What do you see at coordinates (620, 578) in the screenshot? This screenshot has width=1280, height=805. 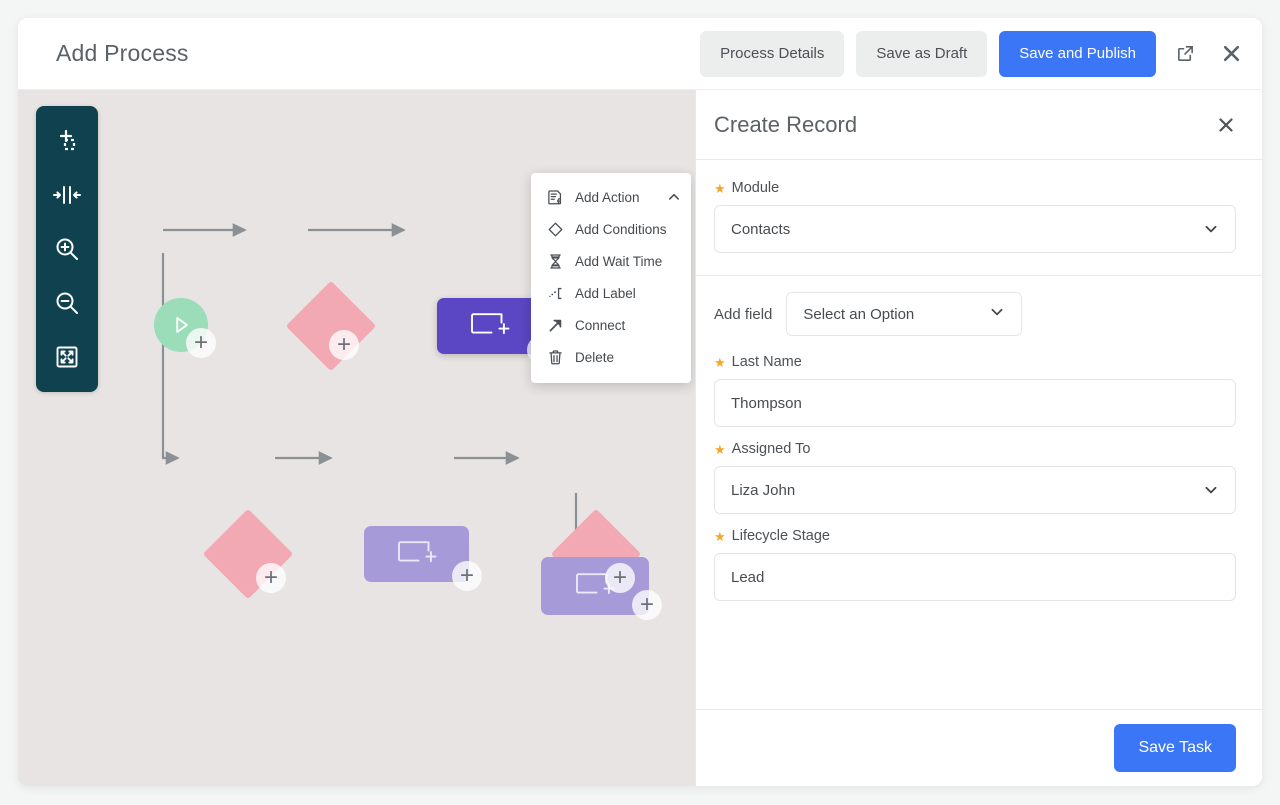 I see `node-condition-3-add-button: +` at bounding box center [620, 578].